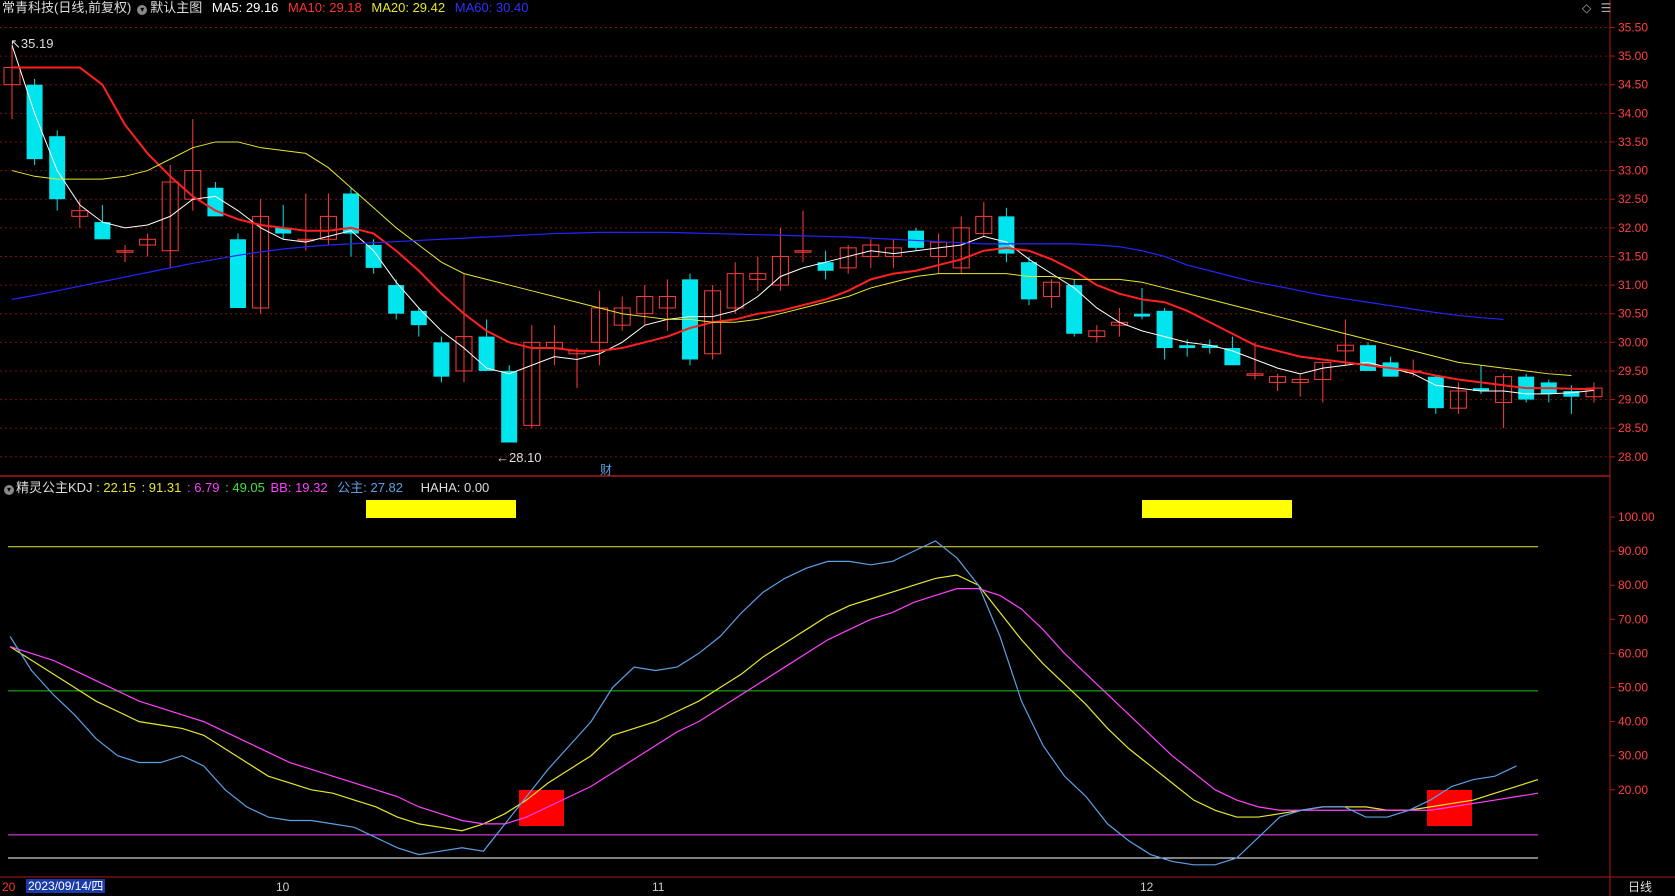  I want to click on finance-marker: 财, so click(606, 470).